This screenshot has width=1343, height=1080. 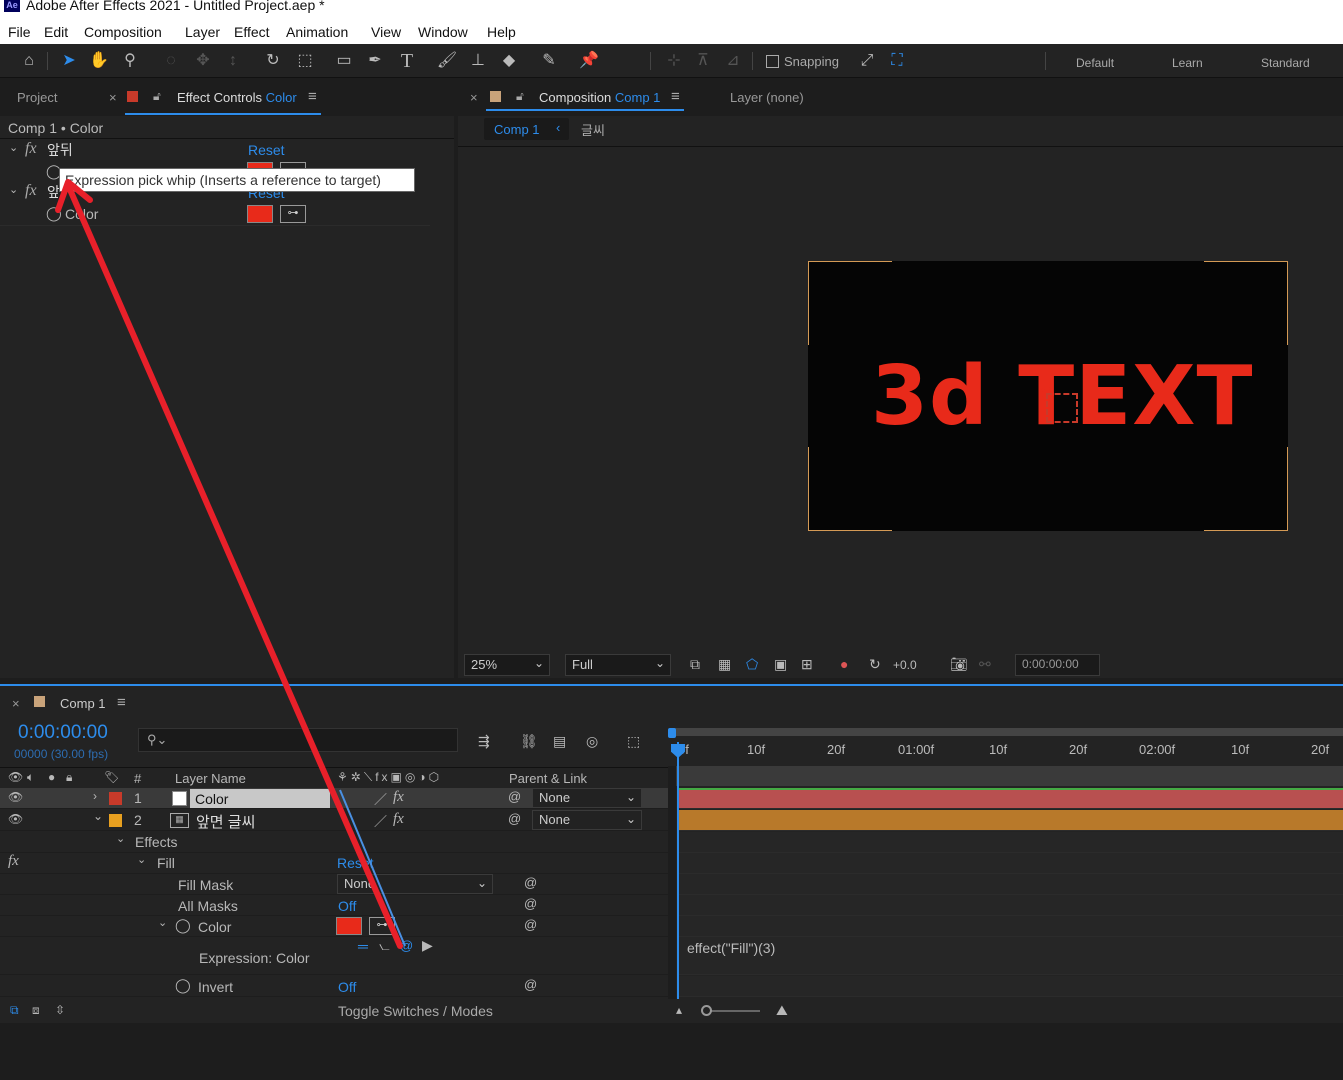 What do you see at coordinates (372, 868) in the screenshot?
I see `pick-whip-line` at bounding box center [372, 868].